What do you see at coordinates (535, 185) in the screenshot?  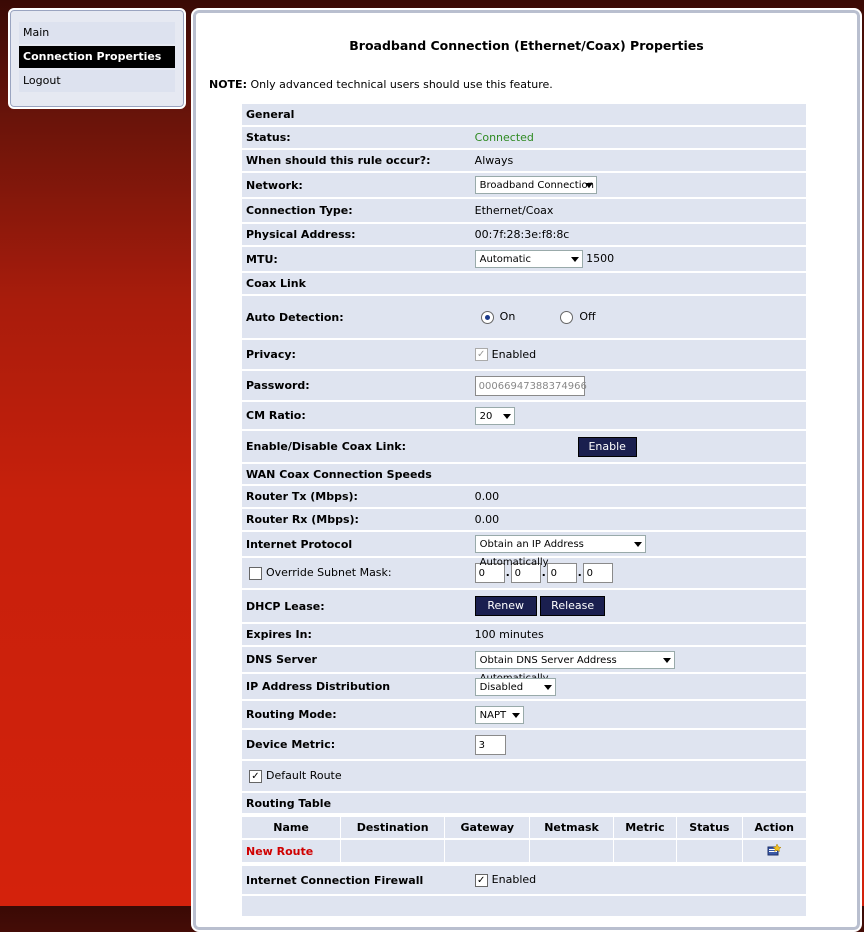 I see `network-select: Broadband Connection` at bounding box center [535, 185].